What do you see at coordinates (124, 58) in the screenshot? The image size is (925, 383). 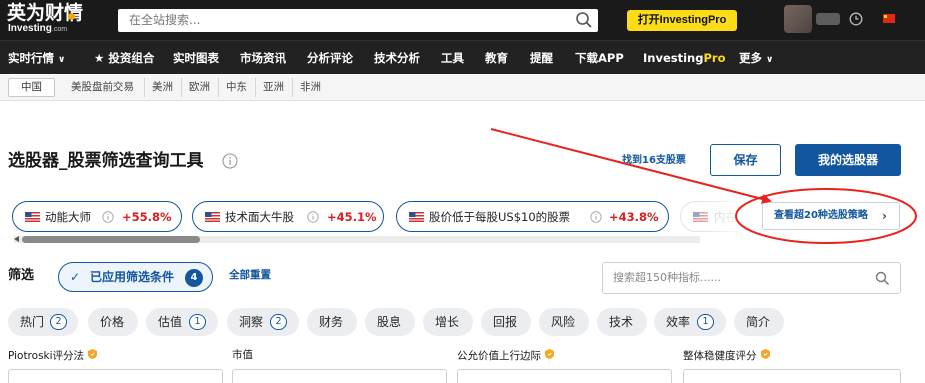 I see `nav-portfolio: ★ 投资组合` at bounding box center [124, 58].